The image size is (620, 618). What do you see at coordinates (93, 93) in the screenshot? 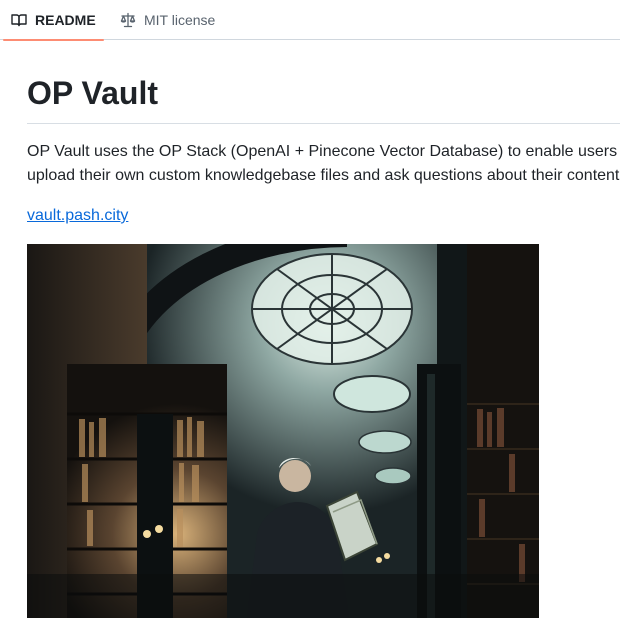
I see `readme-title: OP Vault` at bounding box center [93, 93].